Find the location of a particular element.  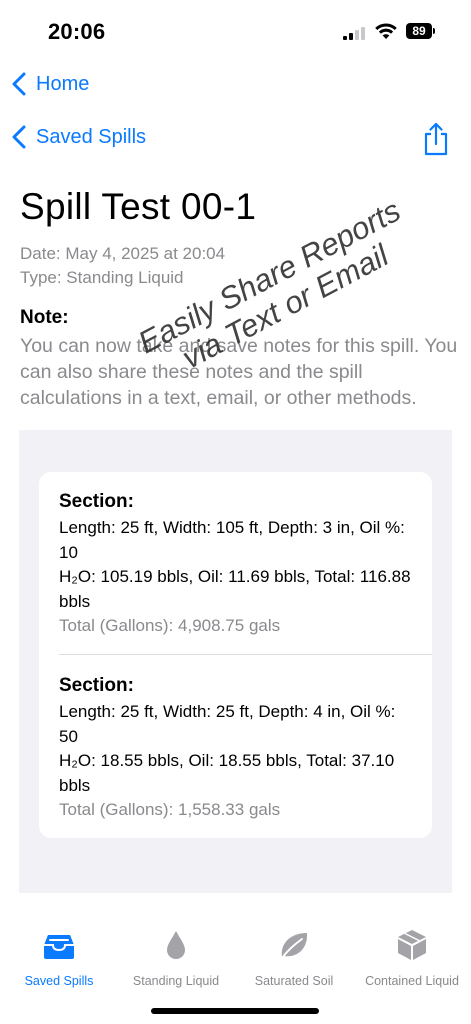

tab-contained-liquid: Contained Liquid is located at coordinates (412, 954).